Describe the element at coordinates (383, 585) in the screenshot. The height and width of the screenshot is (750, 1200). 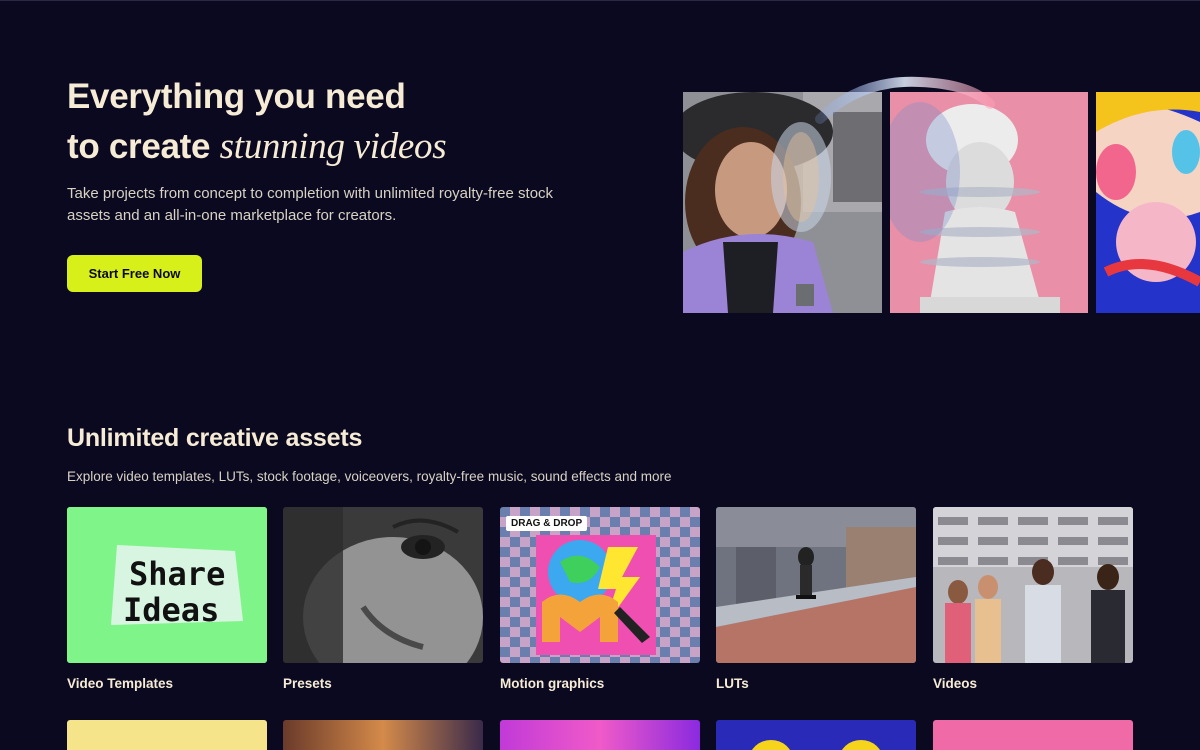
I see `presets-thumbnail` at that location.